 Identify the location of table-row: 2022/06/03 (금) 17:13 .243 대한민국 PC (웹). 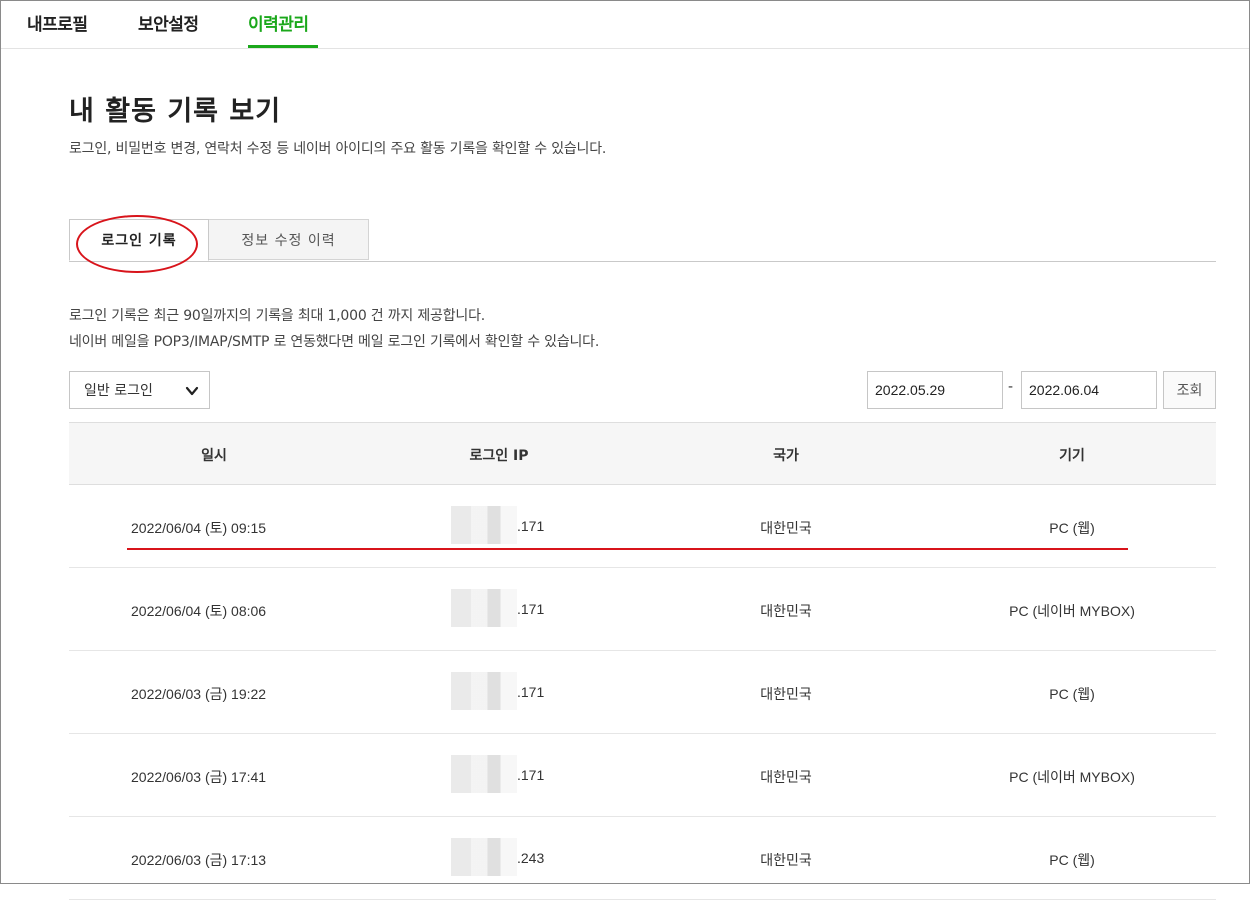
(642, 858).